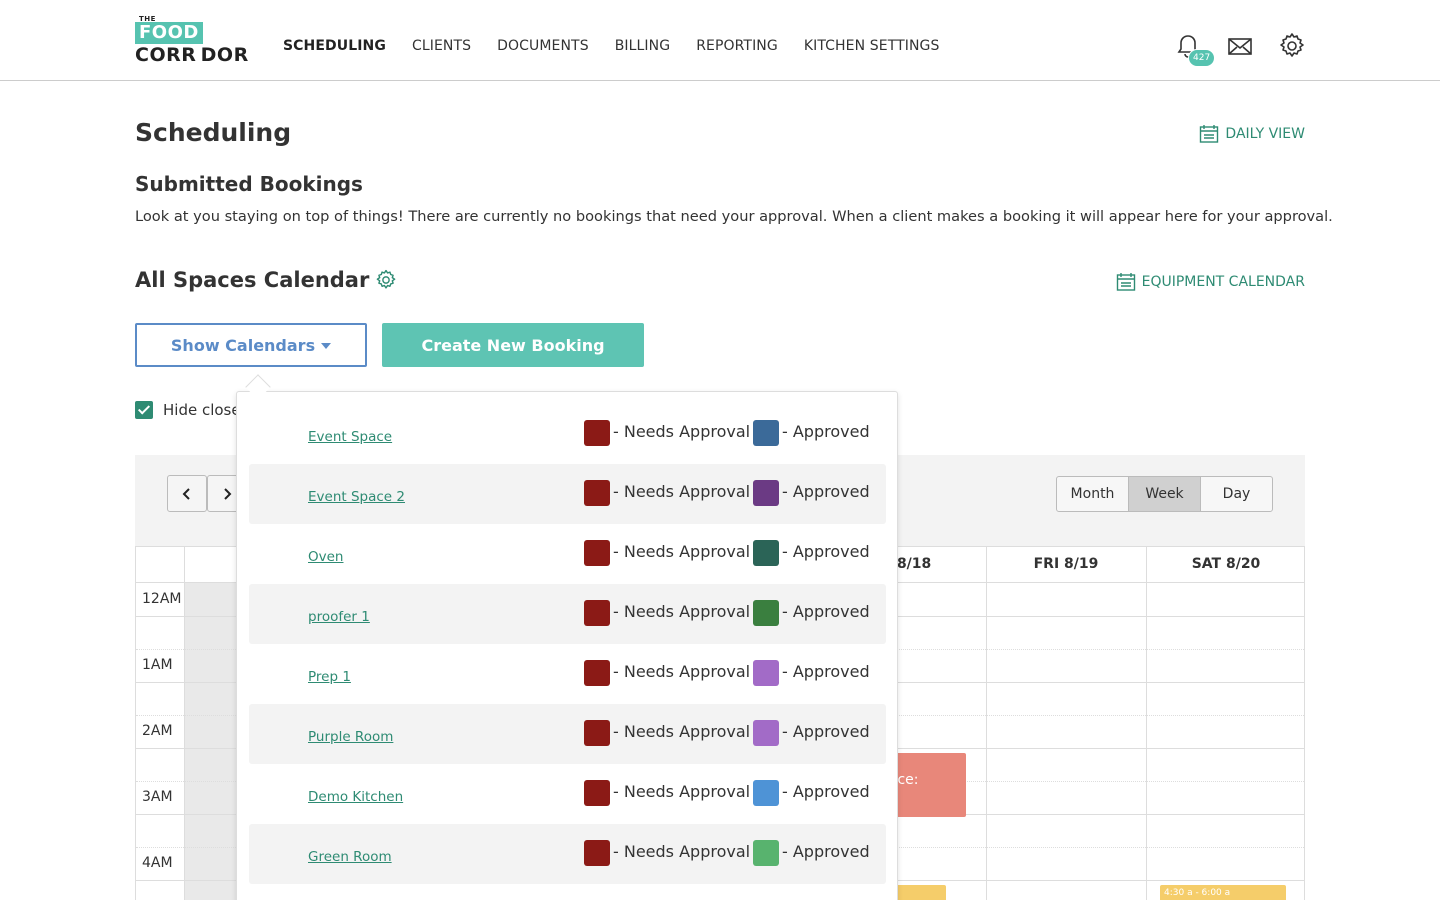  Describe the element at coordinates (356, 497) in the screenshot. I see `space-link: Event Space 2` at that location.